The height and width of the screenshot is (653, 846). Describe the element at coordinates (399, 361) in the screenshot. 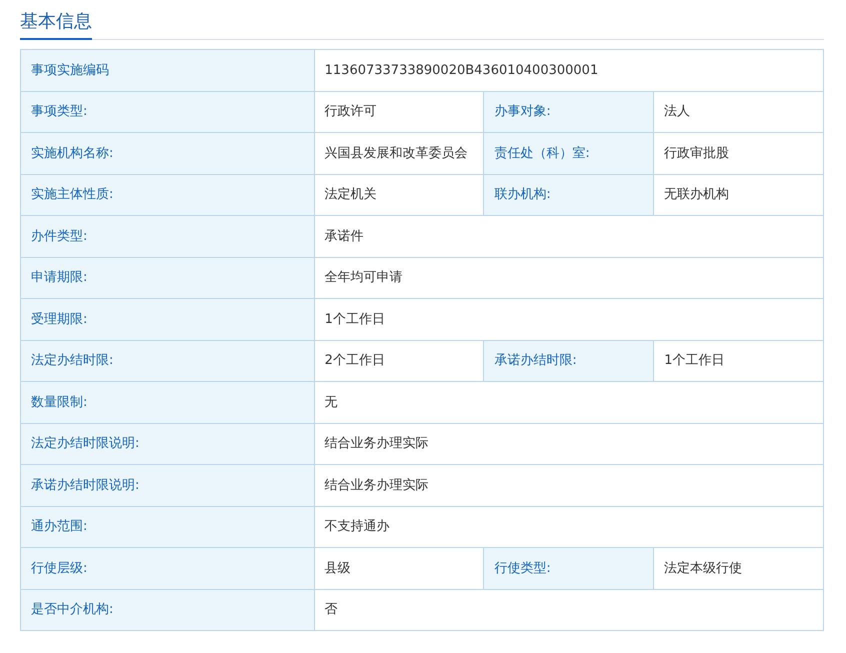

I see `field-value: 2个工作日` at that location.